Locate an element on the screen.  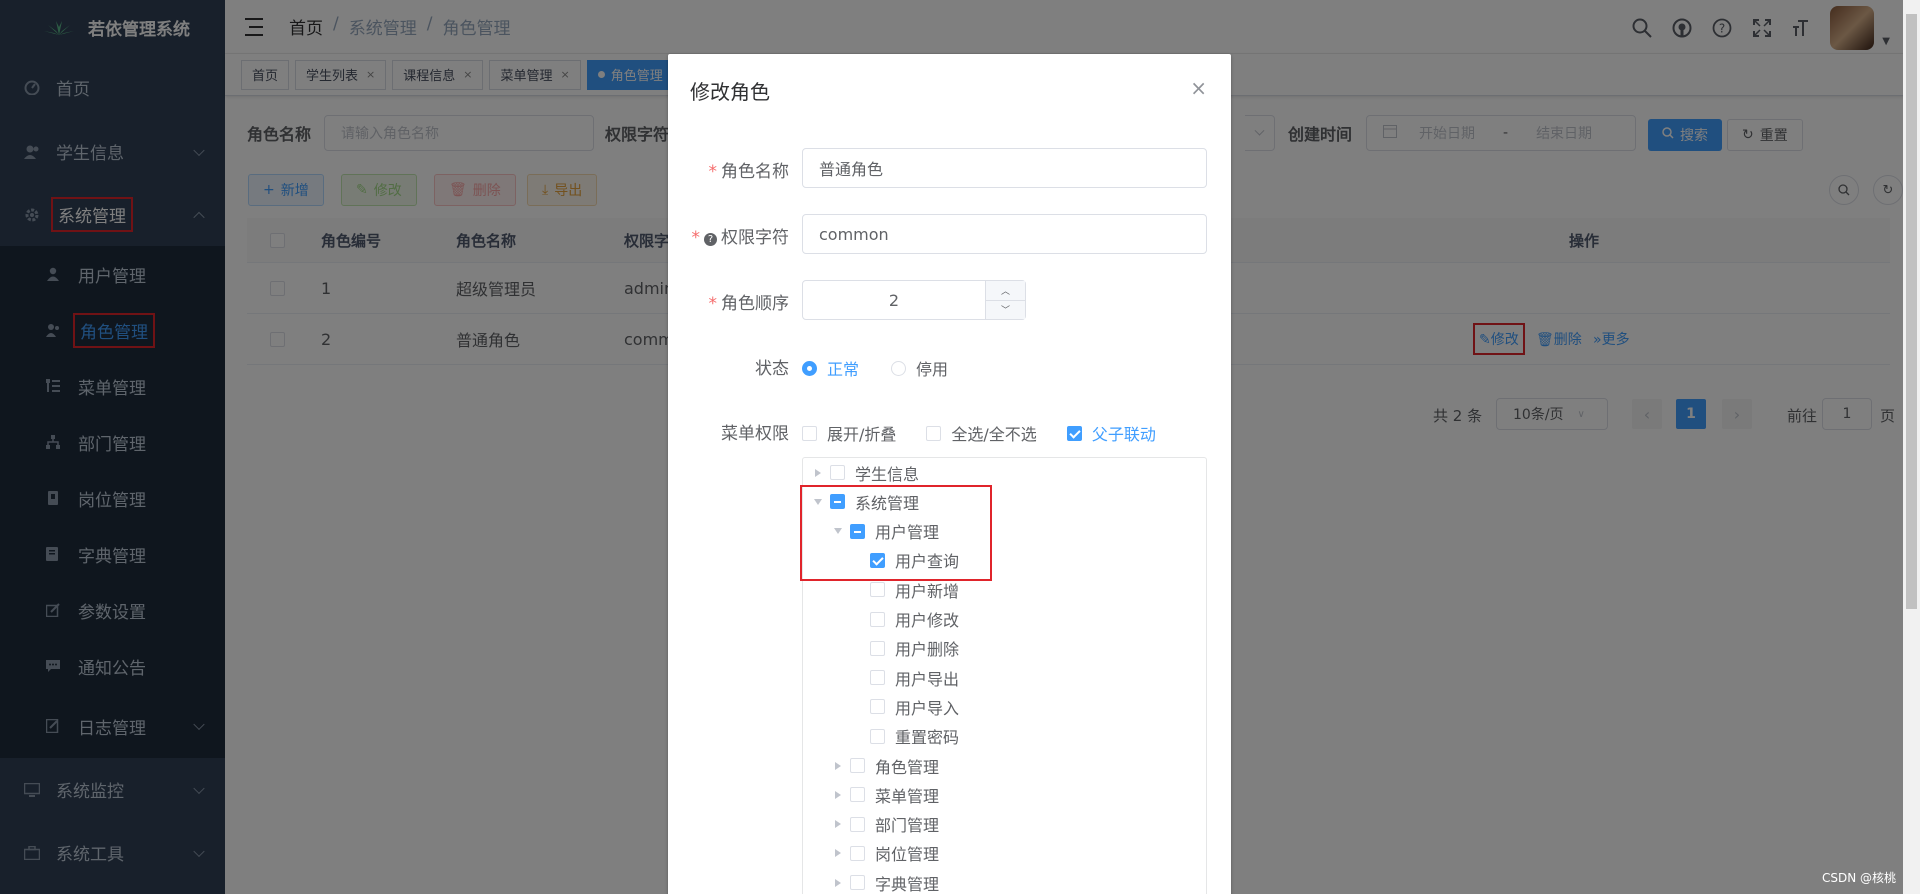
tree-node-label: 岗位管理 is located at coordinates (907, 855).